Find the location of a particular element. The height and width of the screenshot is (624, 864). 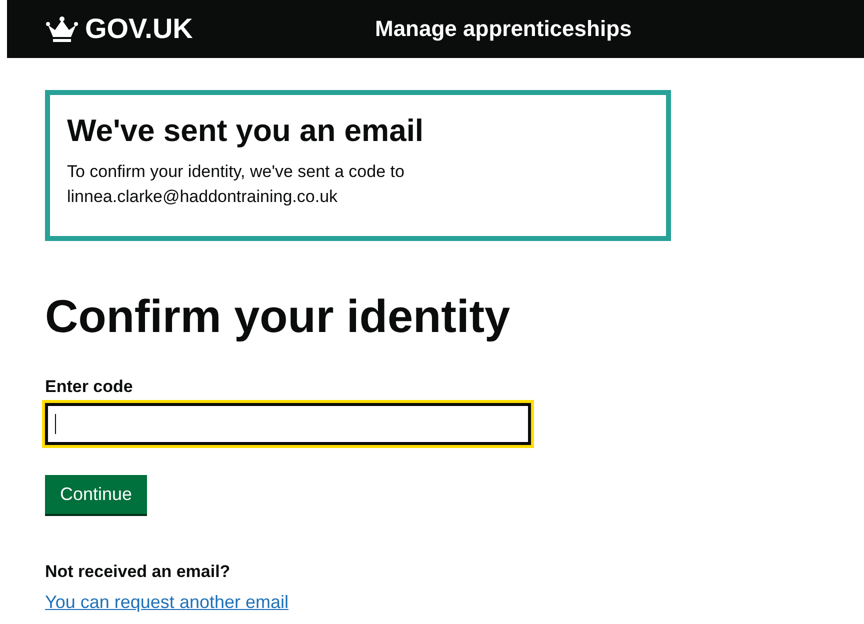

logo-link: GOV.UK is located at coordinates (139, 29).